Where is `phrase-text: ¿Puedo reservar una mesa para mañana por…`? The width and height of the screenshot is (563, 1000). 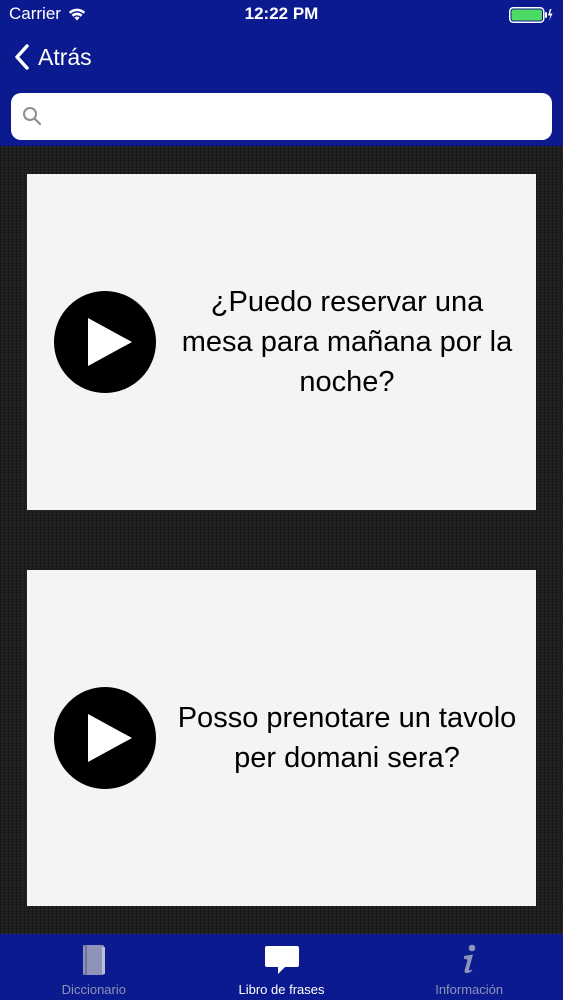 phrase-text: ¿Puedo reservar una mesa para mañana por… is located at coordinates (347, 342).